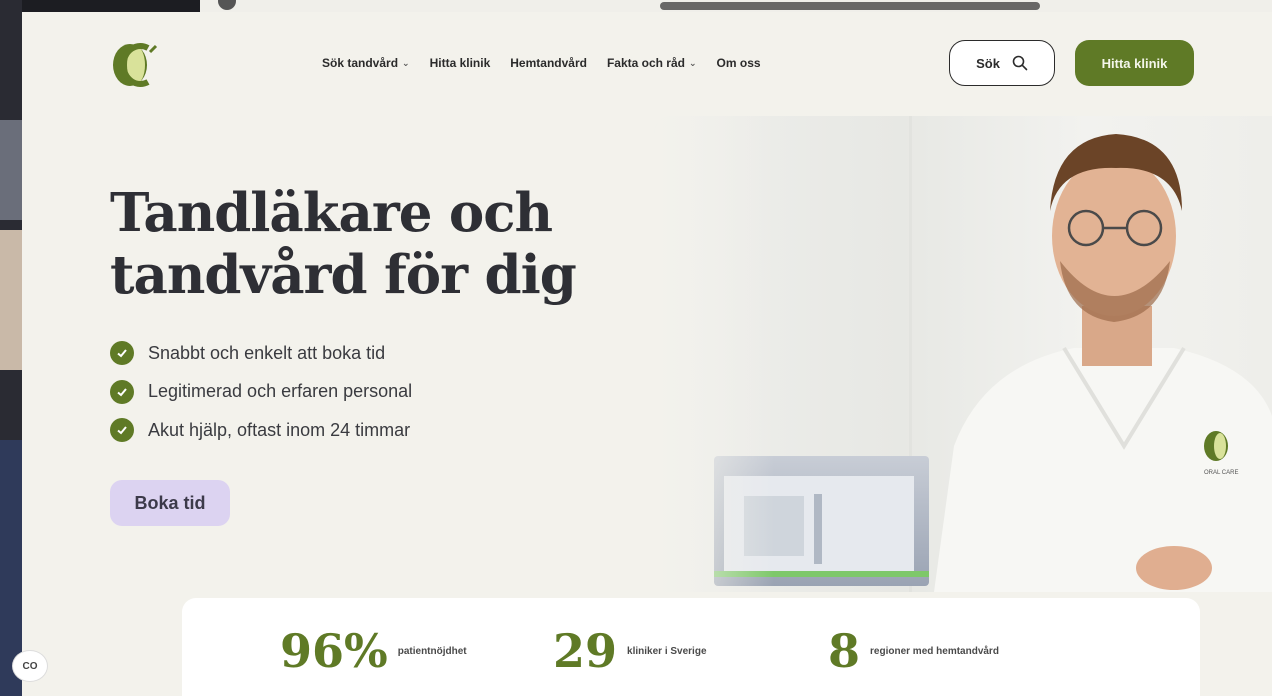 The image size is (1272, 696). I want to click on stat-value: 8, so click(844, 651).